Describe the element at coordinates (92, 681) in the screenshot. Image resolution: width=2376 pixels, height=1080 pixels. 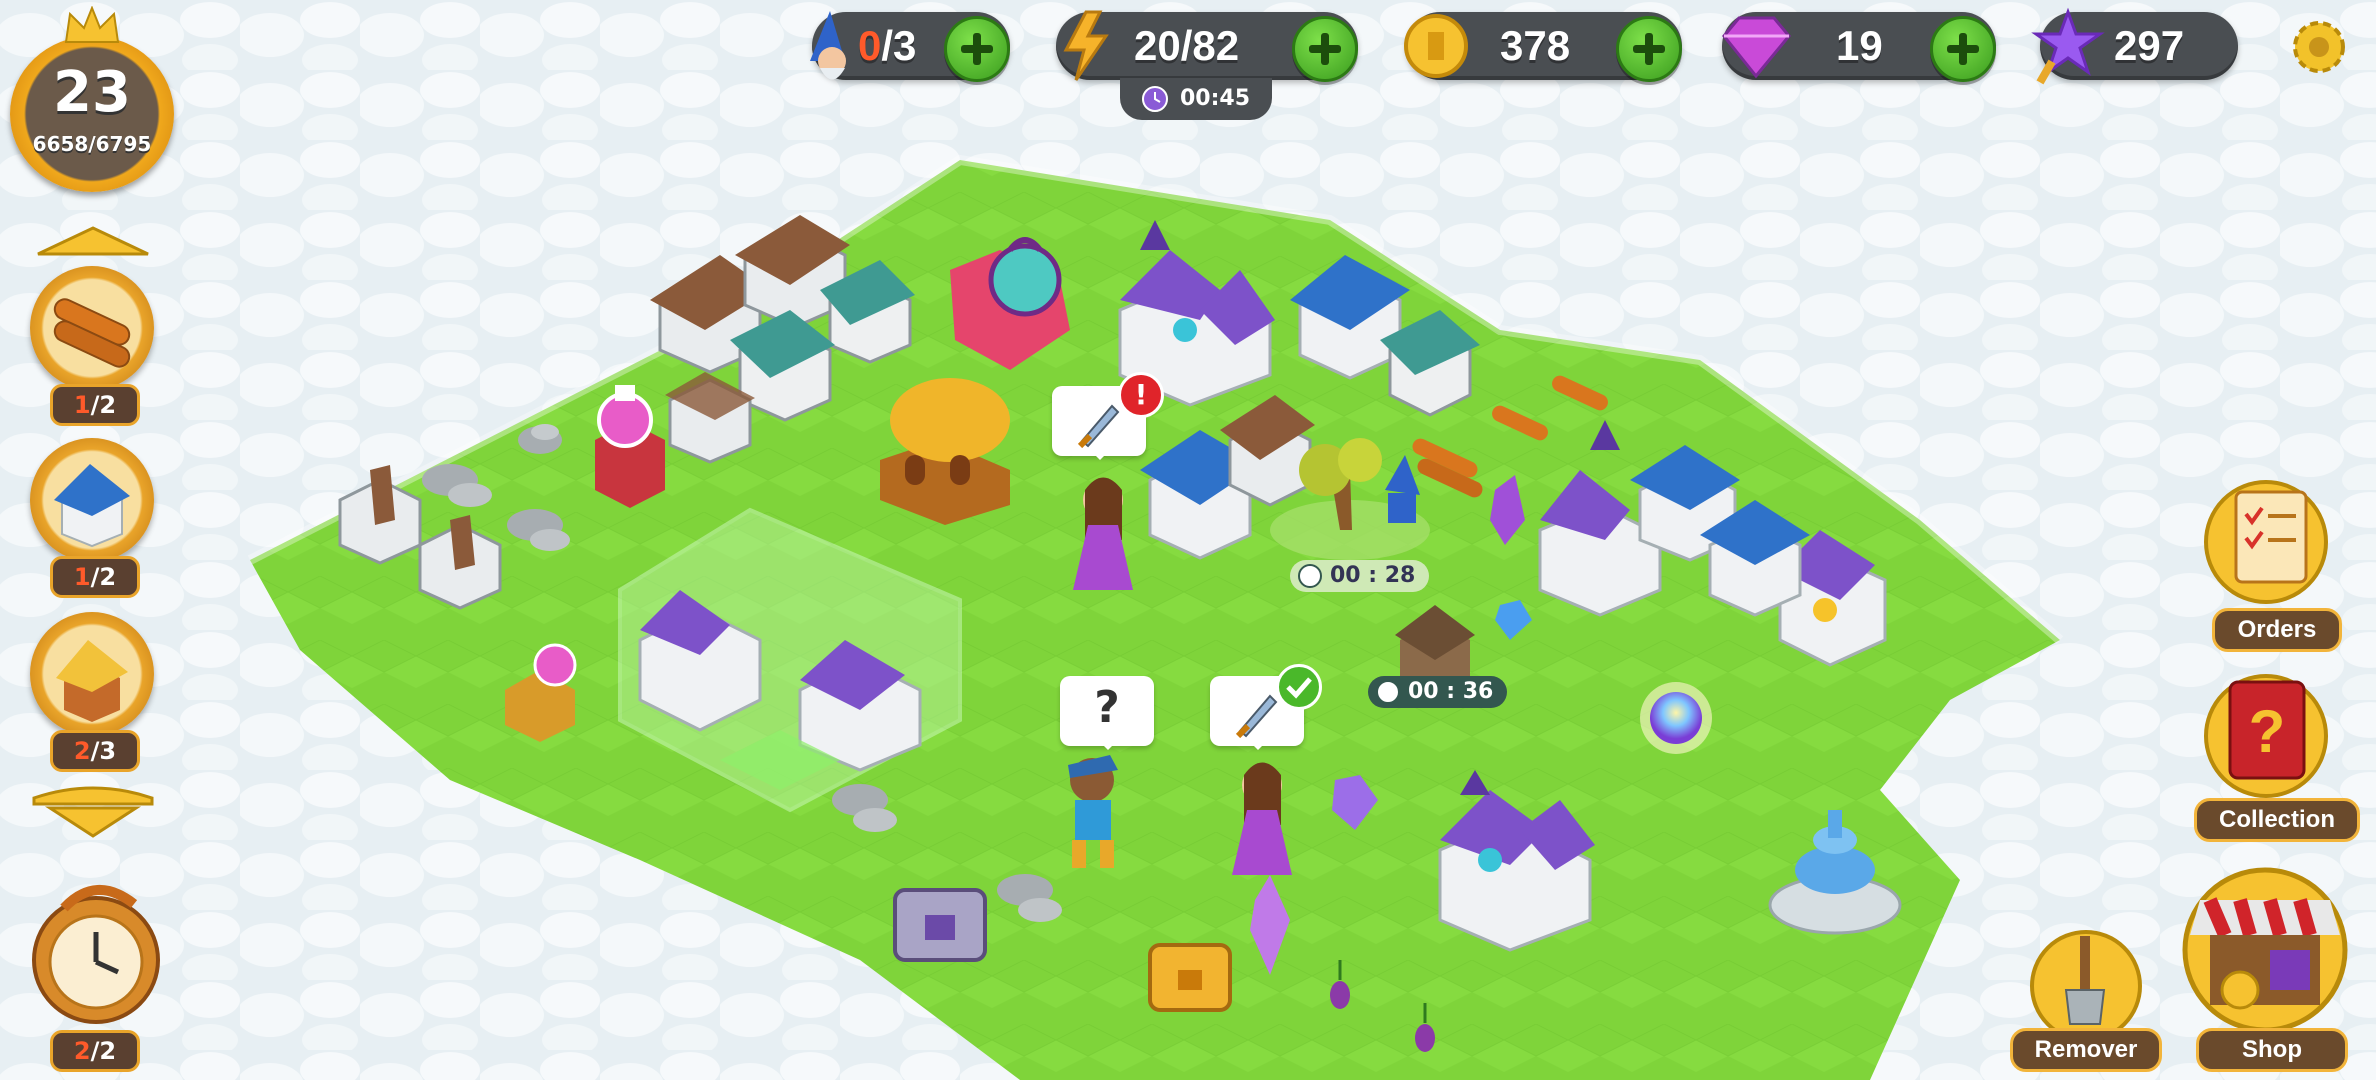
I see `thatched-hut-icon` at that location.